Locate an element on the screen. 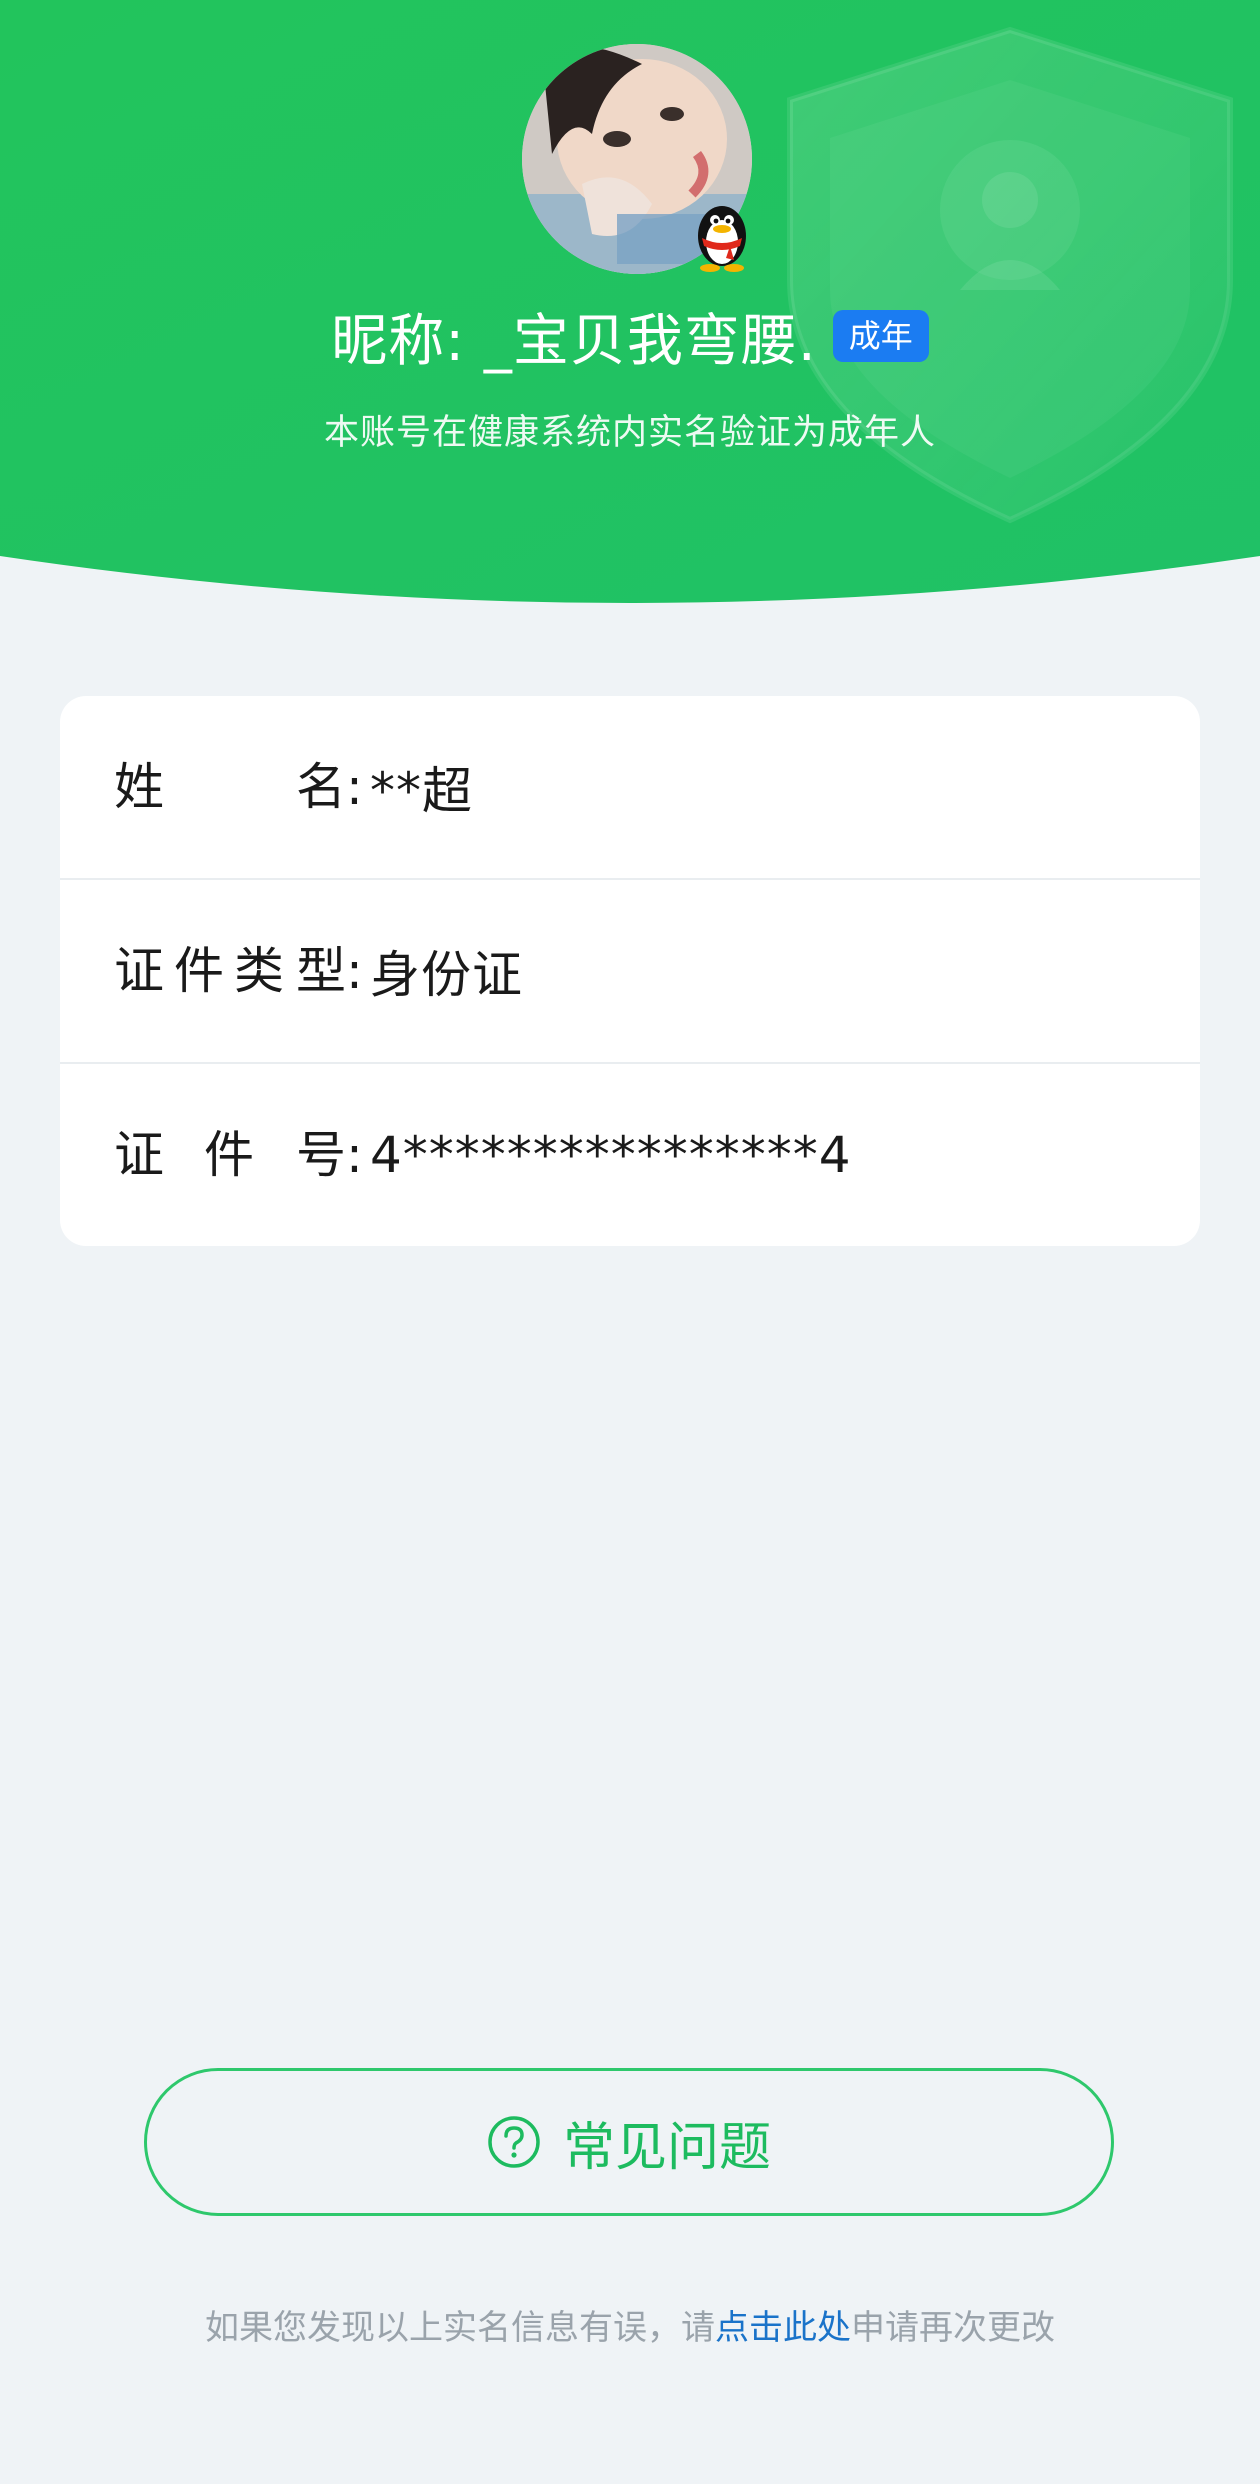 This screenshot has width=1260, height=2484. id-number-label-char: 件 is located at coordinates (229, 1155).